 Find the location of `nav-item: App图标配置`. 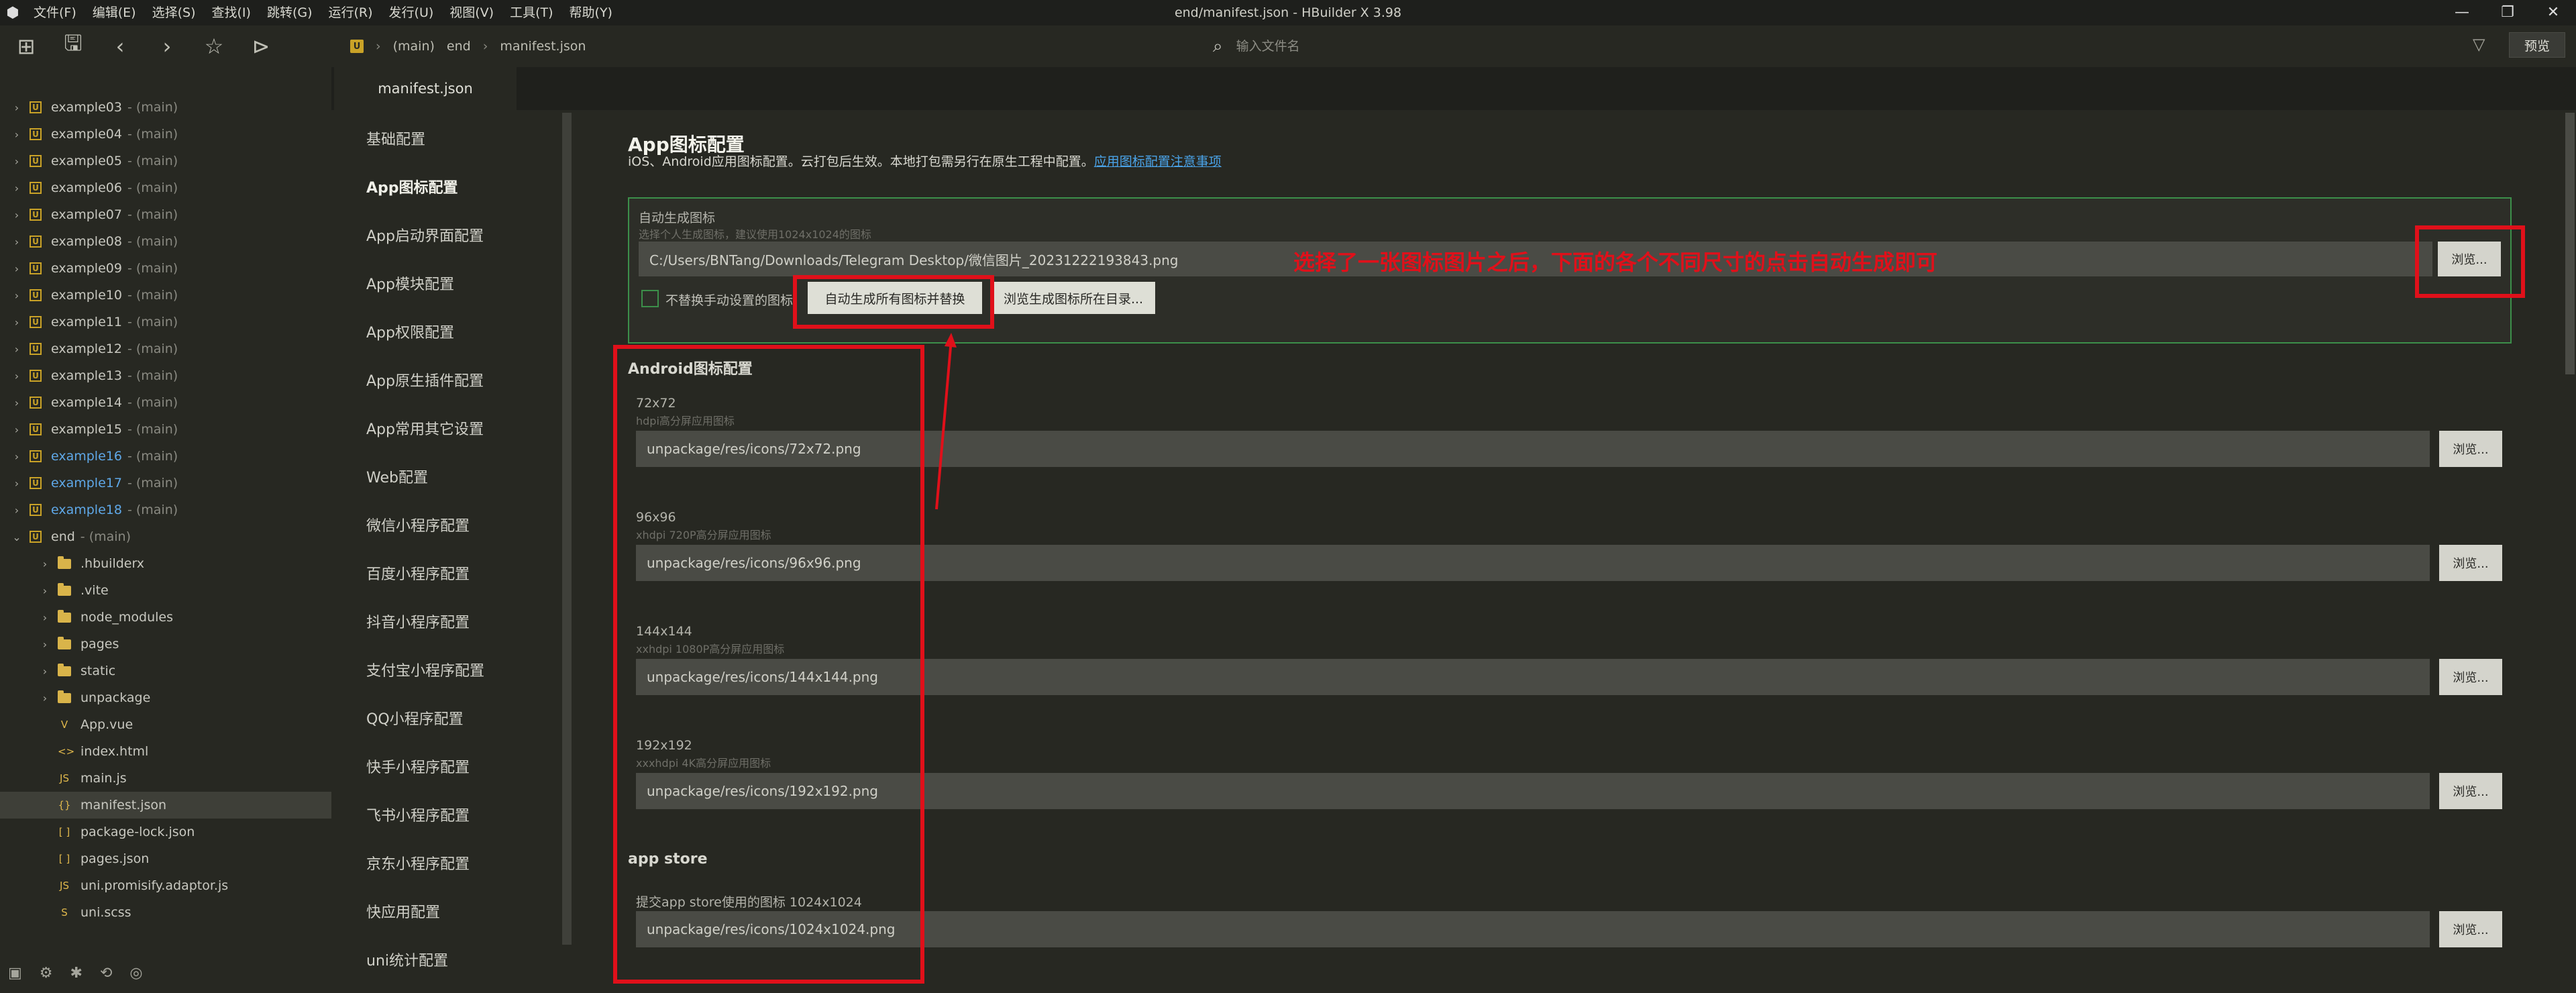

nav-item: App图标配置 is located at coordinates (449, 186).